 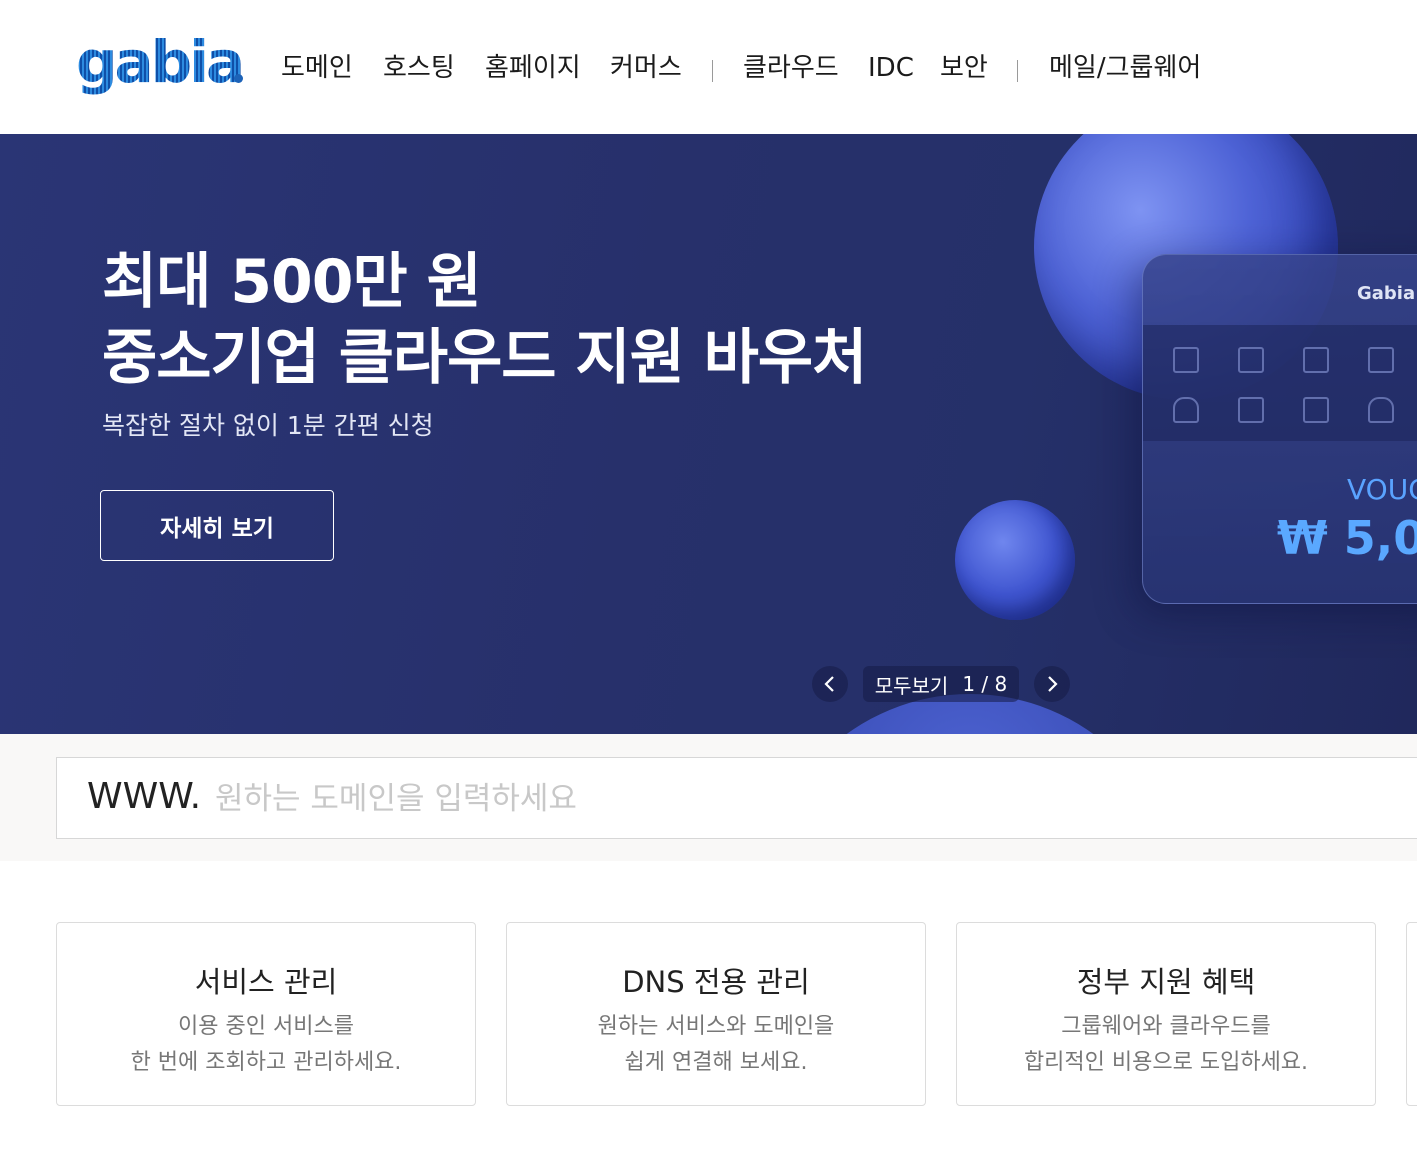 I want to click on service-card-title: 정부 지원 혜택, so click(x=1166, y=982).